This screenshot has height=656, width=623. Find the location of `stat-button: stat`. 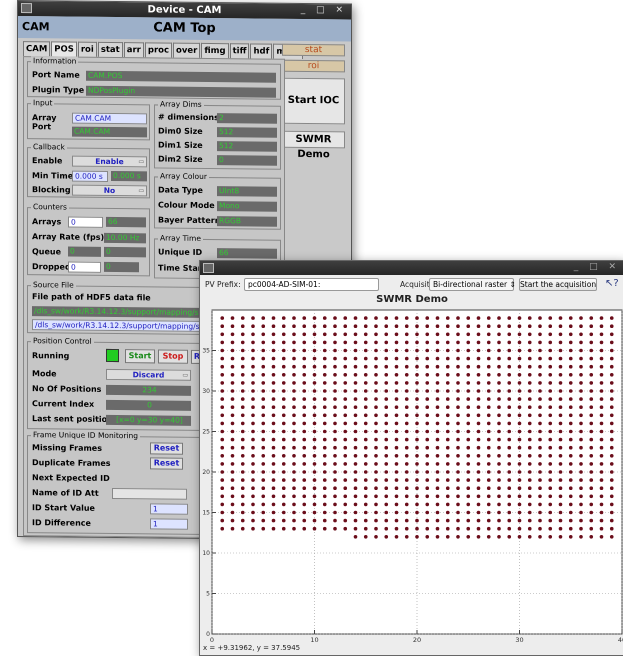

stat-button: stat is located at coordinates (313, 50).